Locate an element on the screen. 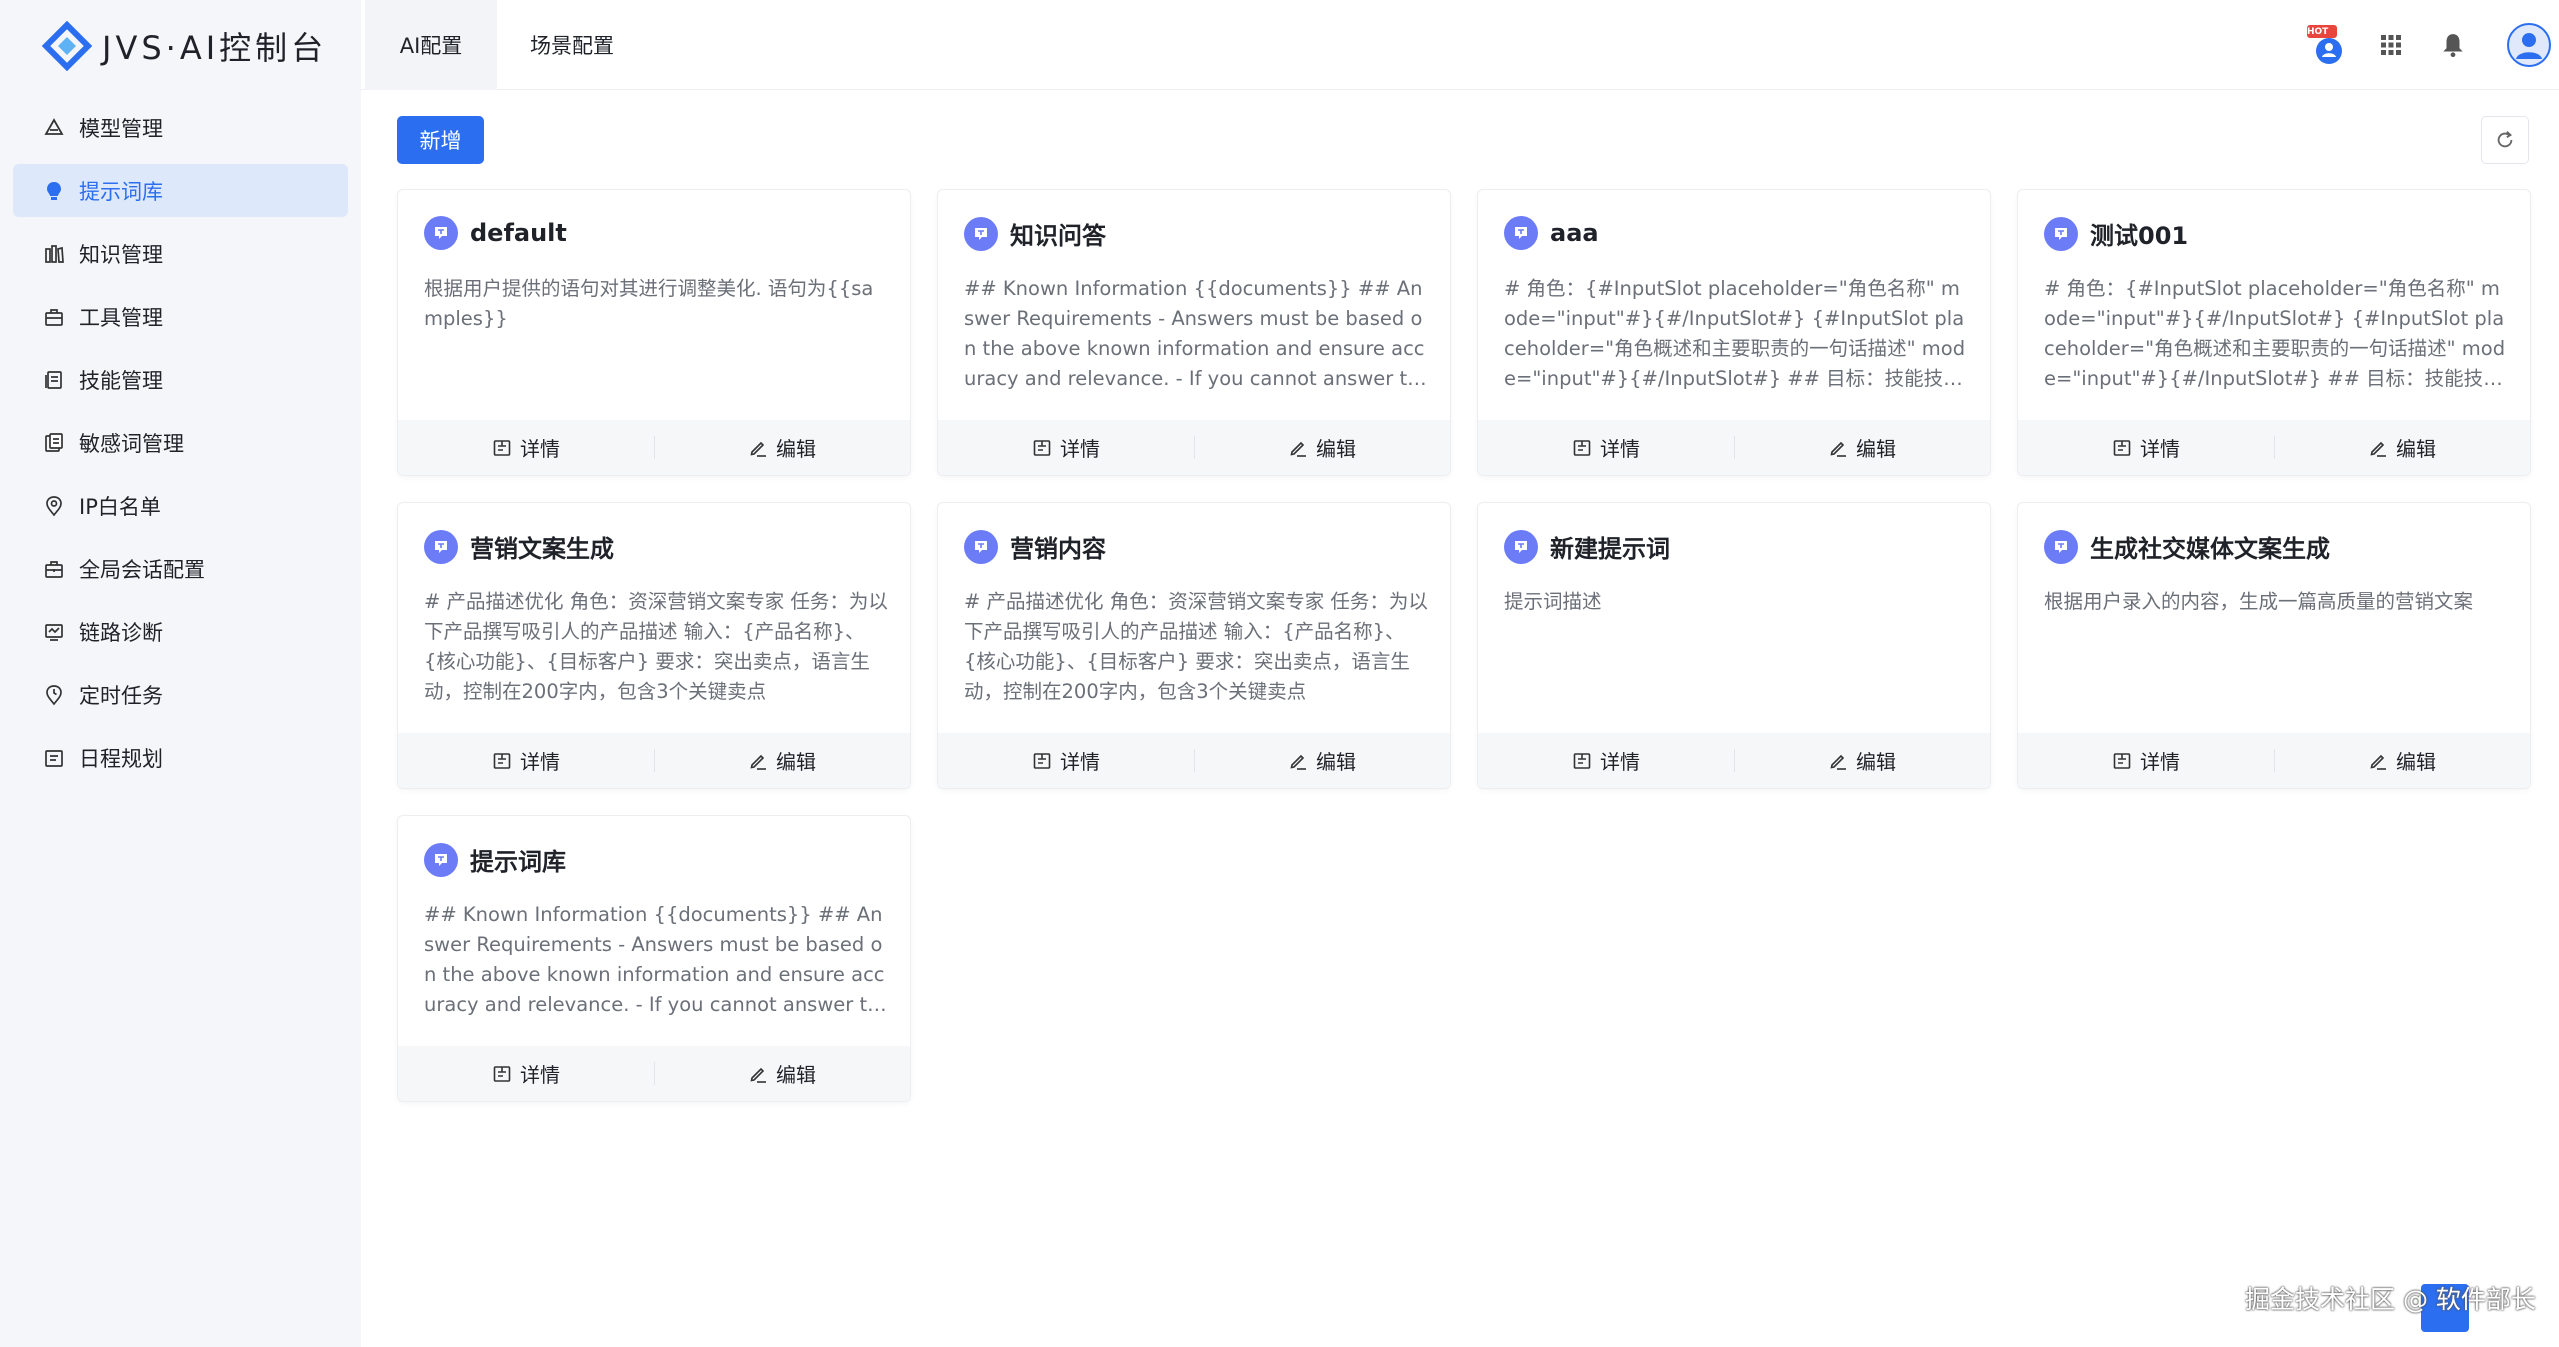  sidebar-item-label: 全局会话配置 is located at coordinates (142, 569).